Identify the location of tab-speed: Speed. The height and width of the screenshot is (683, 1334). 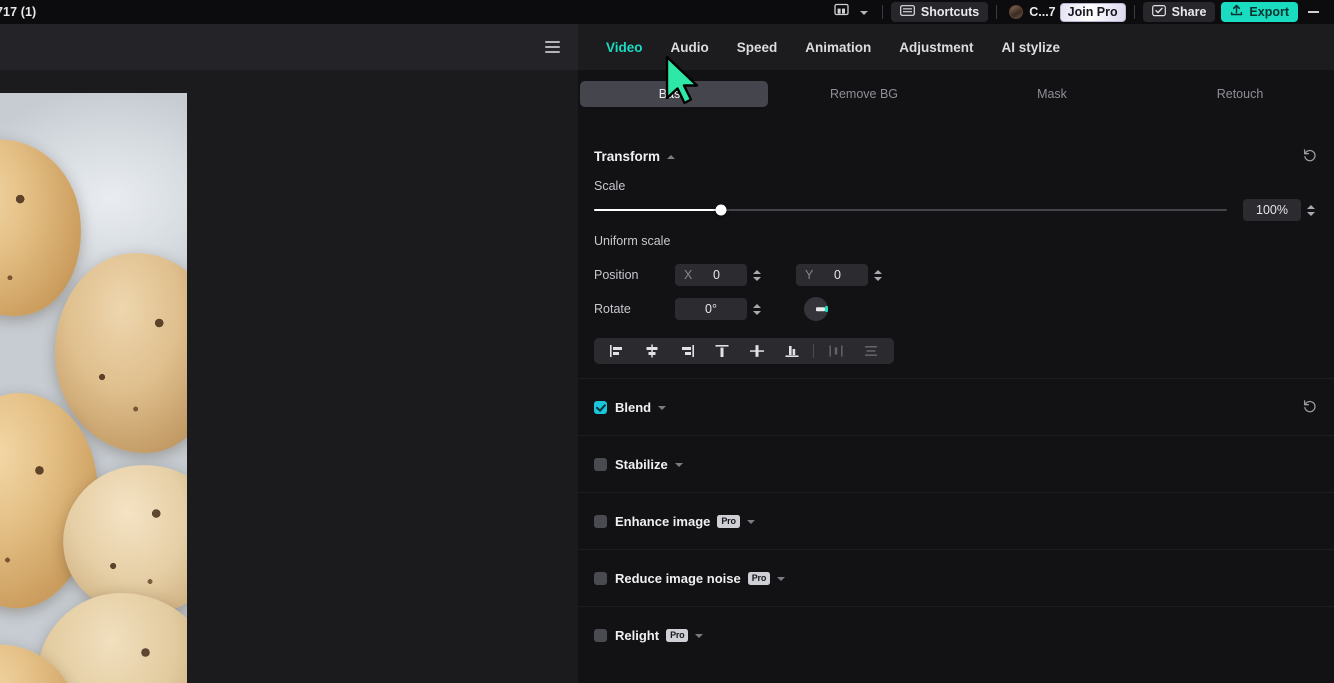
(757, 47).